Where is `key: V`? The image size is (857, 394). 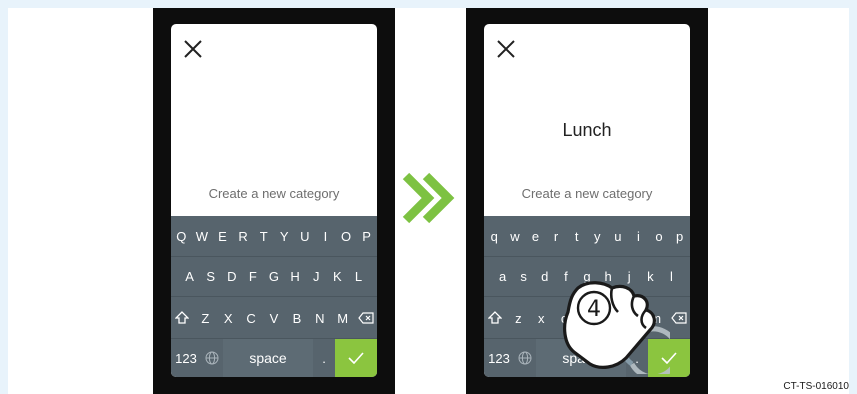
key: V is located at coordinates (274, 318).